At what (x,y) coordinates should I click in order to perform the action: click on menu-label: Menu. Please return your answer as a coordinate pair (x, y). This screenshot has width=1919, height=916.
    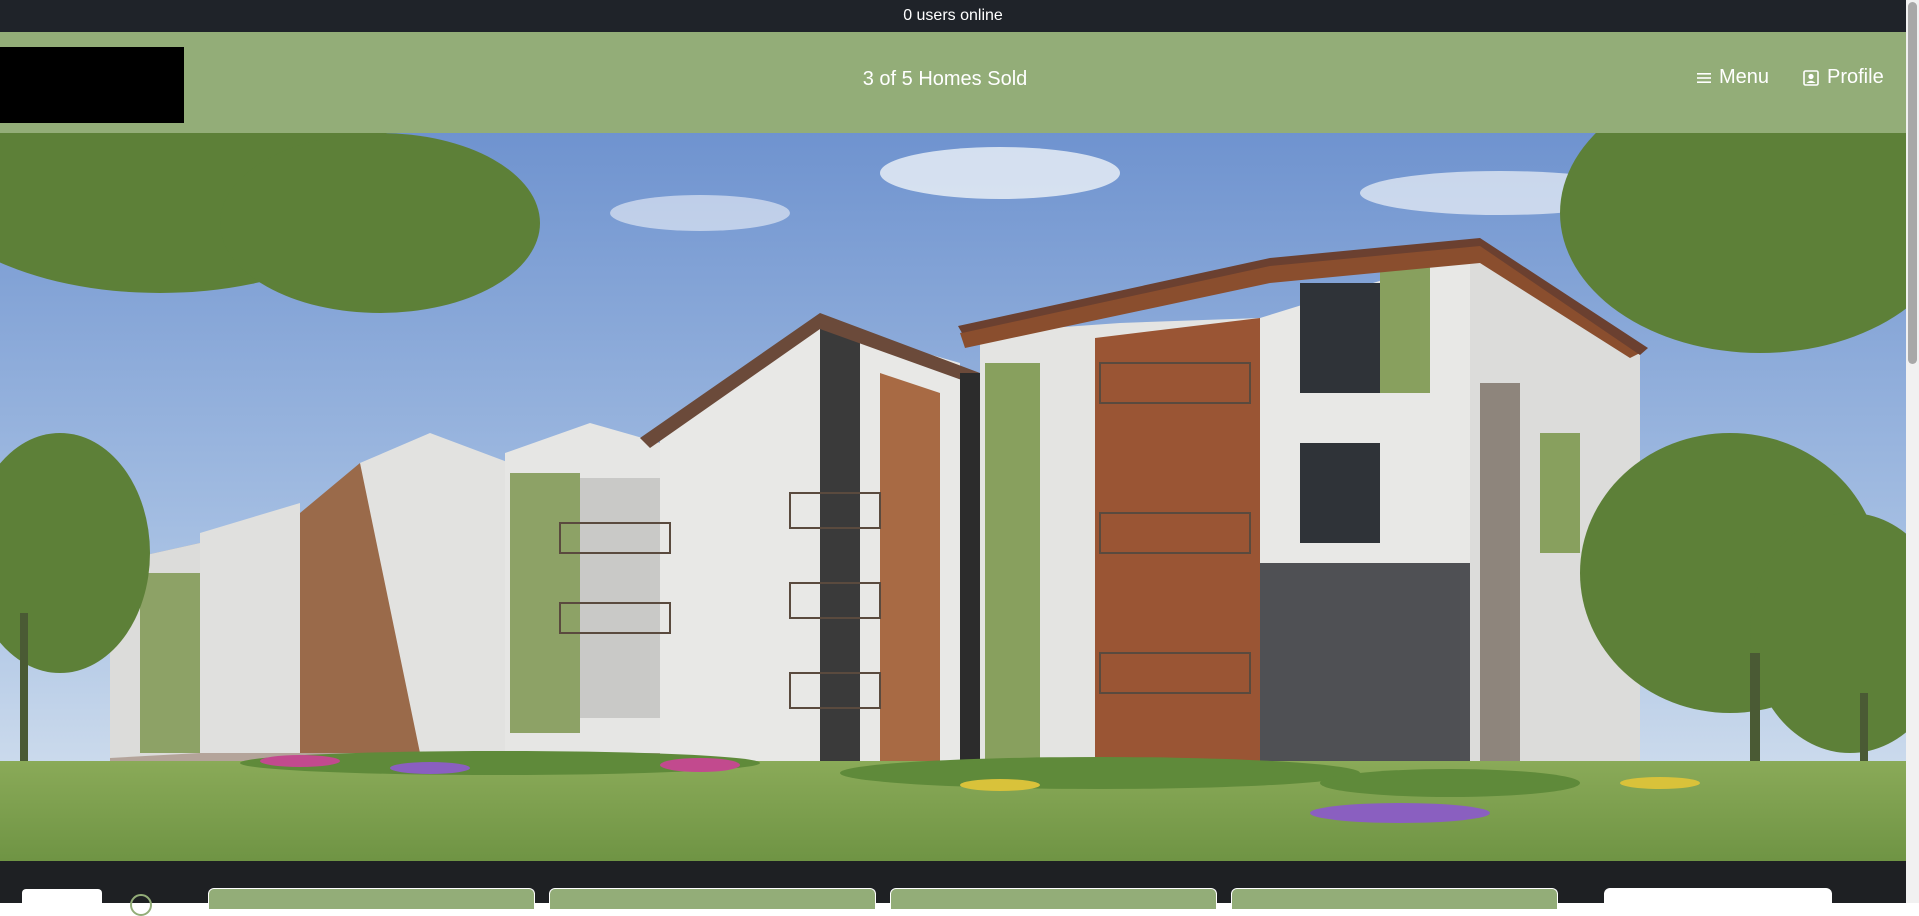
    Looking at the image, I should click on (1744, 77).